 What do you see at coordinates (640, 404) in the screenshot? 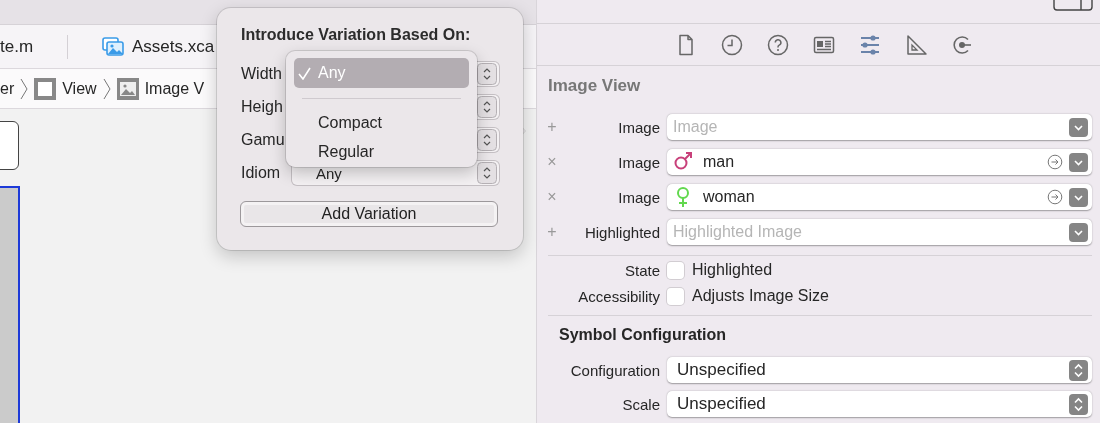
I see `field-label: Scale` at bounding box center [640, 404].